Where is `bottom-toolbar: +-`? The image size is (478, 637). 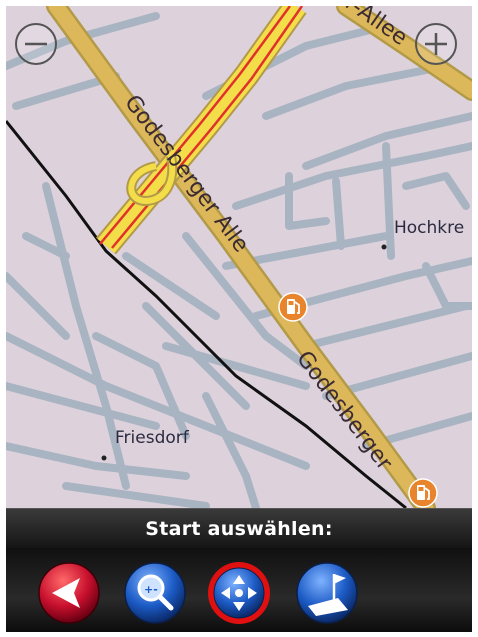 bottom-toolbar: +- is located at coordinates (239, 590).